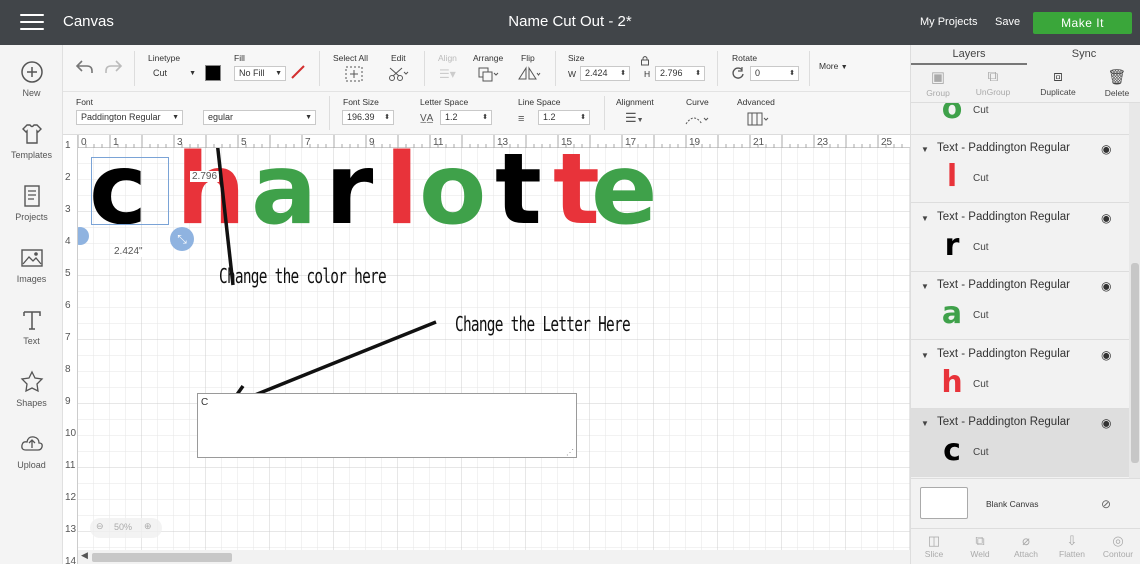  What do you see at coordinates (259, 117) in the screenshot?
I see `font-style-select: egular ▼` at bounding box center [259, 117].